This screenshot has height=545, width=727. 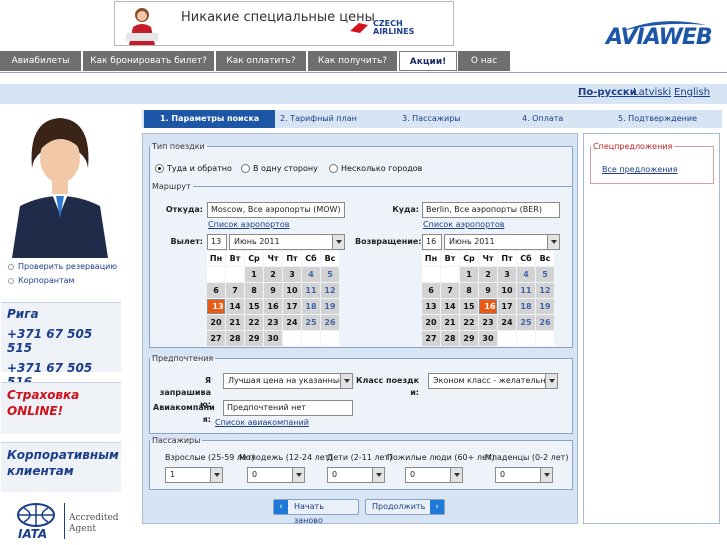 What do you see at coordinates (216, 322) in the screenshot?
I see `depart-calendar-day: 20` at bounding box center [216, 322].